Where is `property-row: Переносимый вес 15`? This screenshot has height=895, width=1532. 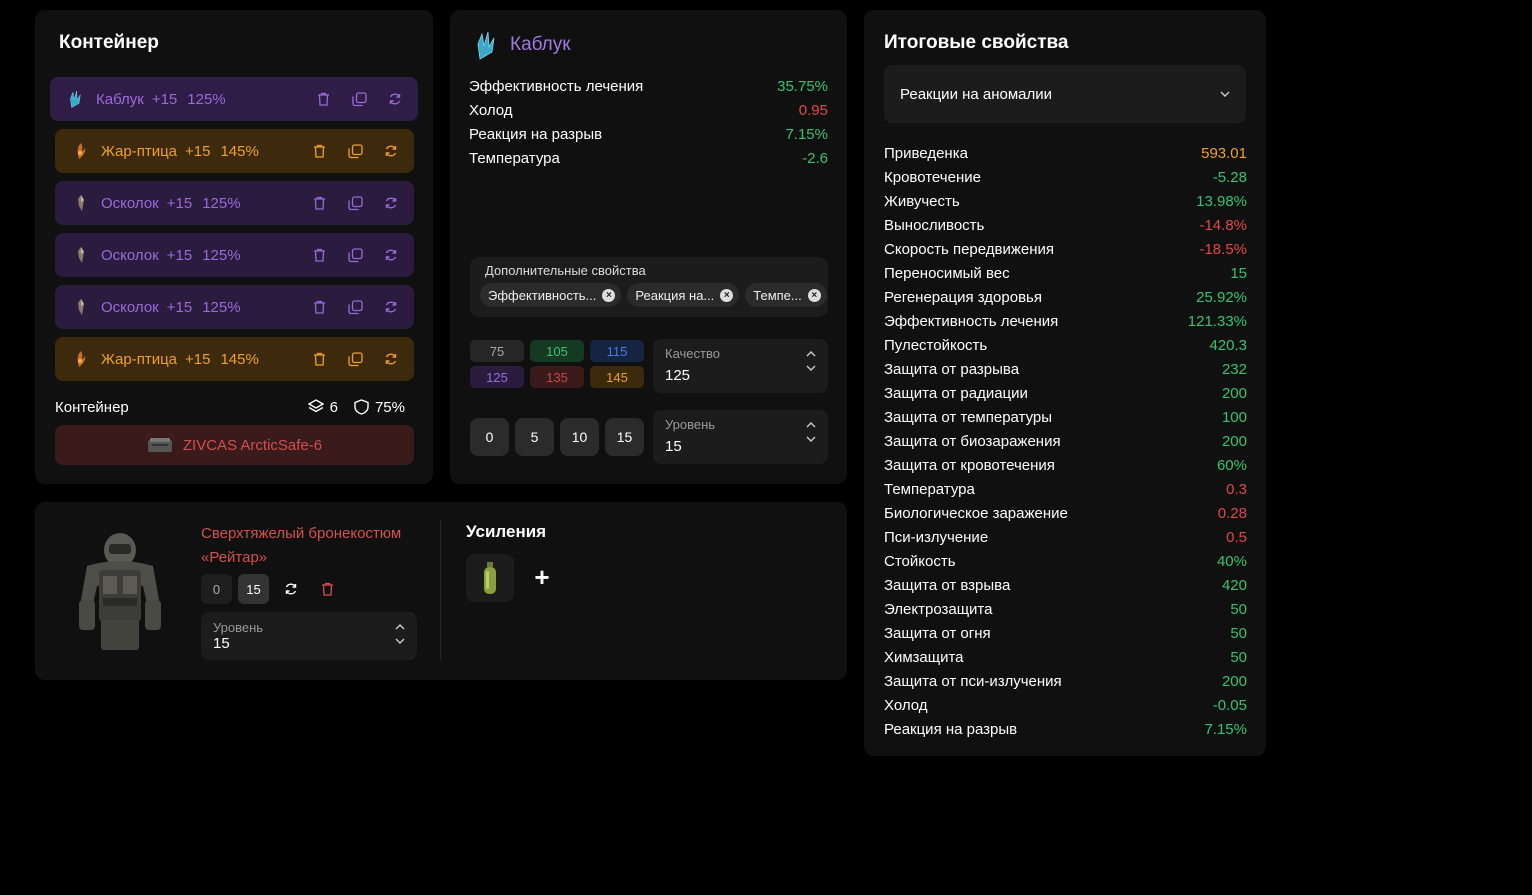 property-row: Переносимый вес 15 is located at coordinates (1065, 273).